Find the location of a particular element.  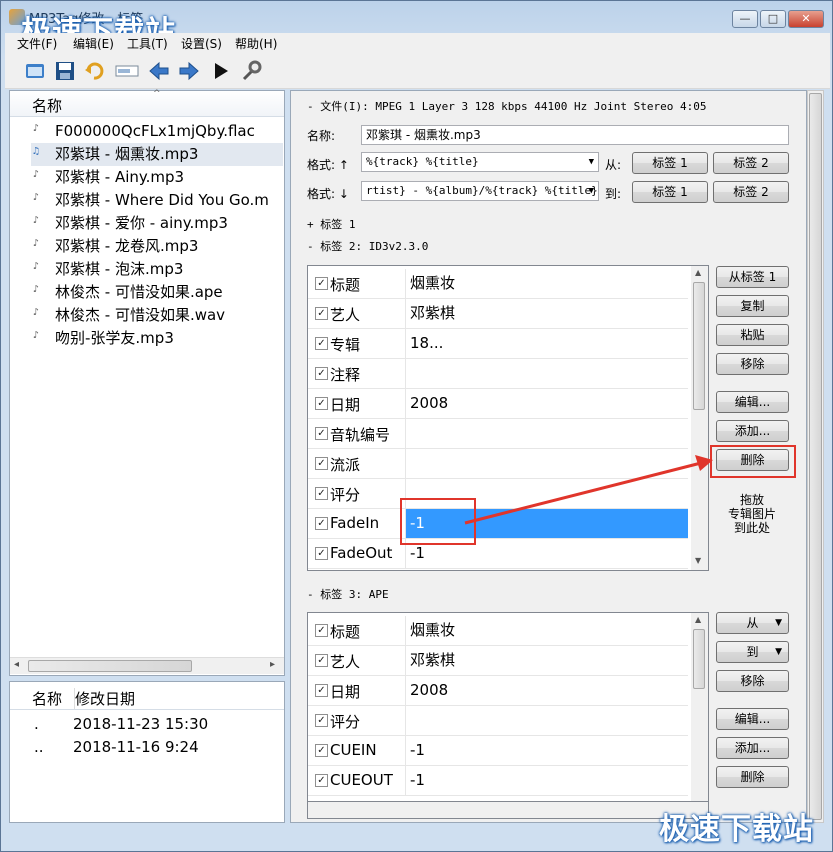

menu-settings: 设置(S) is located at coordinates (201, 43).